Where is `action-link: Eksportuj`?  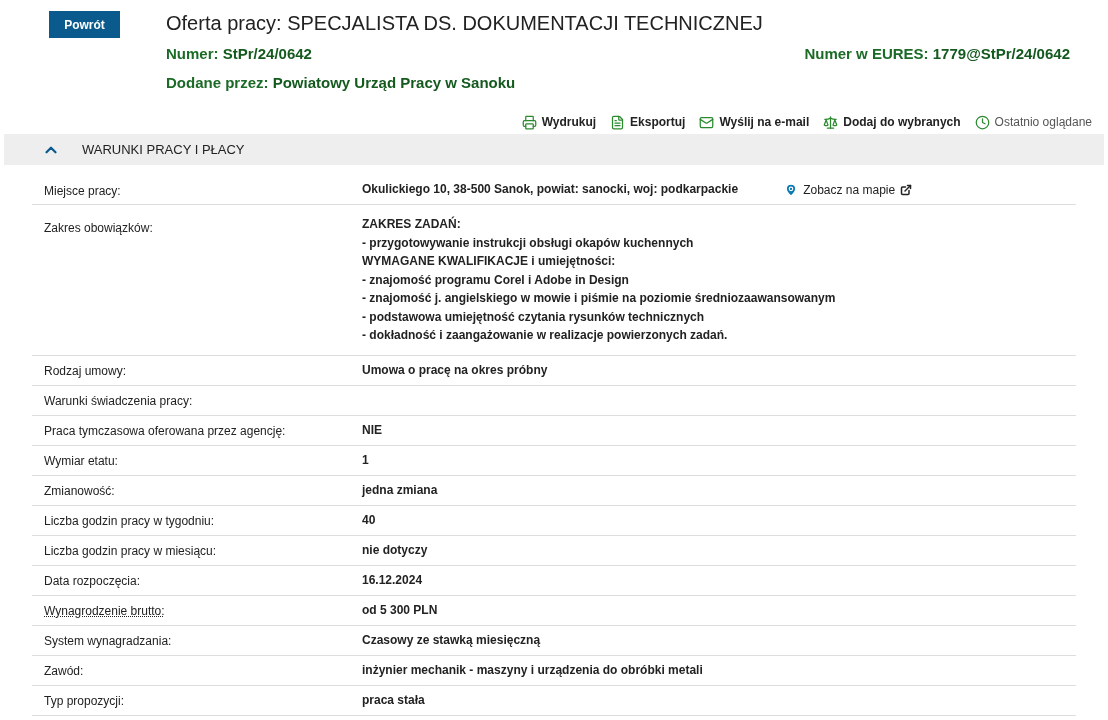 action-link: Eksportuj is located at coordinates (648, 122).